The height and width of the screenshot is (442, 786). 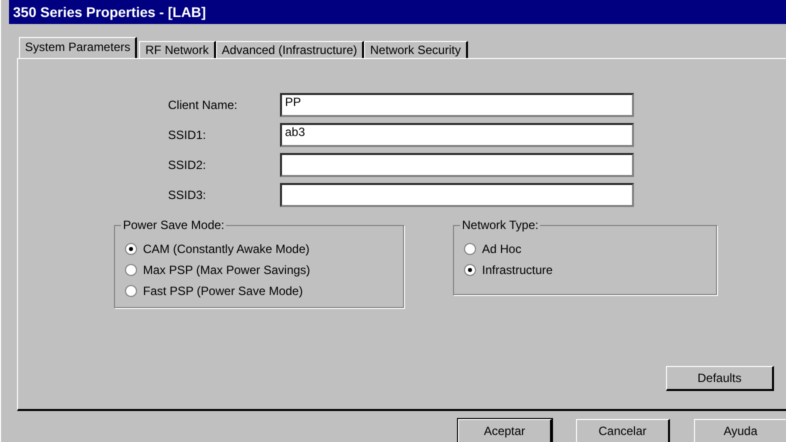 I want to click on tab: System Parameters, so click(x=78, y=47).